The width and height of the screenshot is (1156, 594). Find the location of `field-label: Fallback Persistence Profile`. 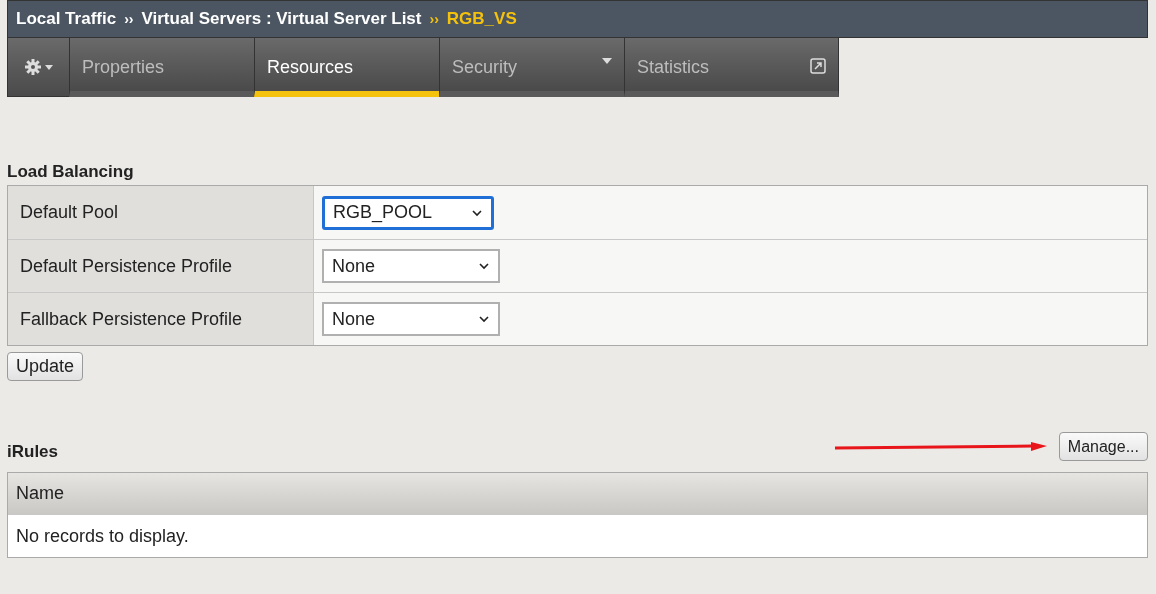

field-label: Fallback Persistence Profile is located at coordinates (161, 319).